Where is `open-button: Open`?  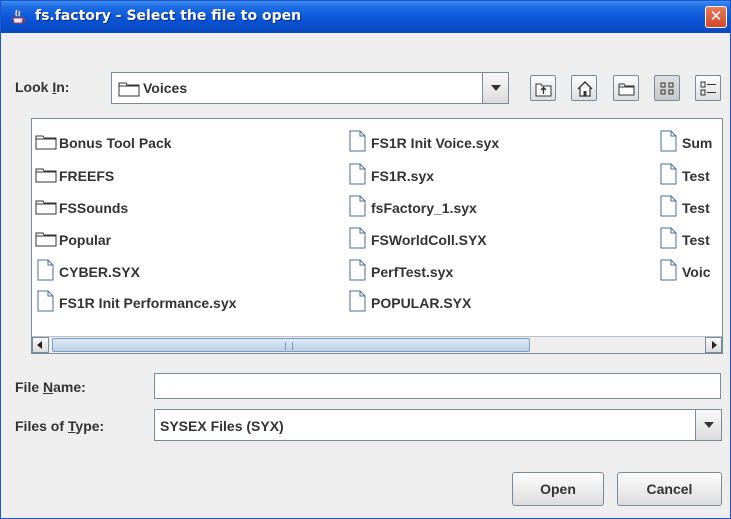
open-button: Open is located at coordinates (558, 489).